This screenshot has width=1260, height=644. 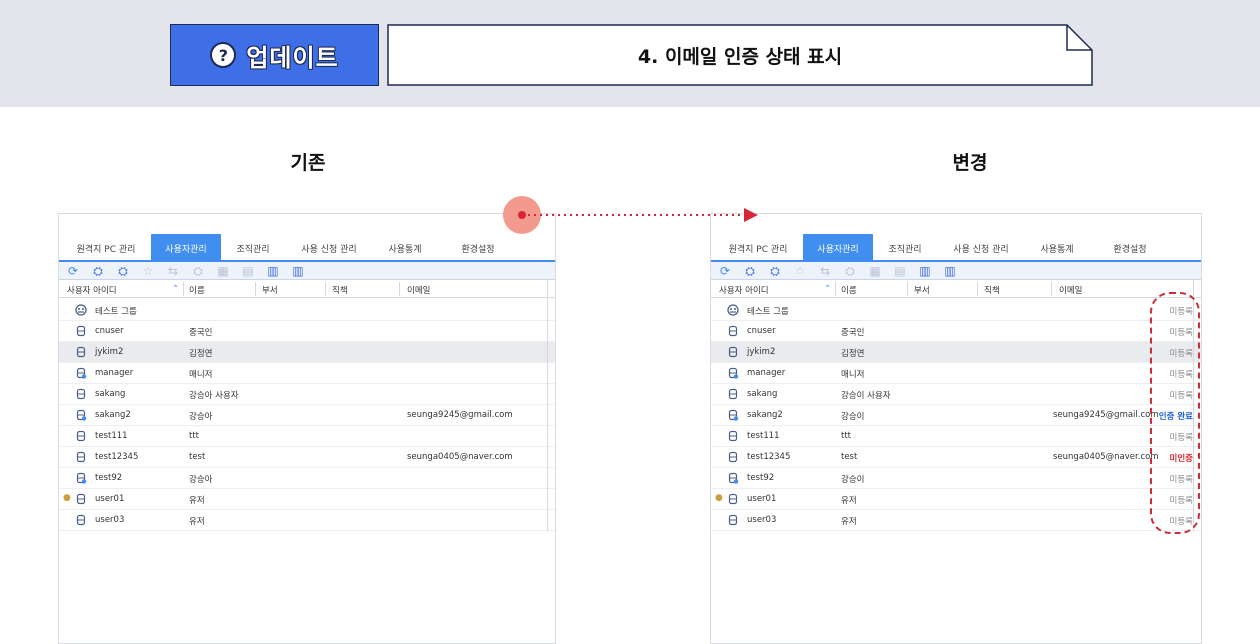 What do you see at coordinates (956, 520) in the screenshot?
I see `user-row: user03 유저 미등록` at bounding box center [956, 520].